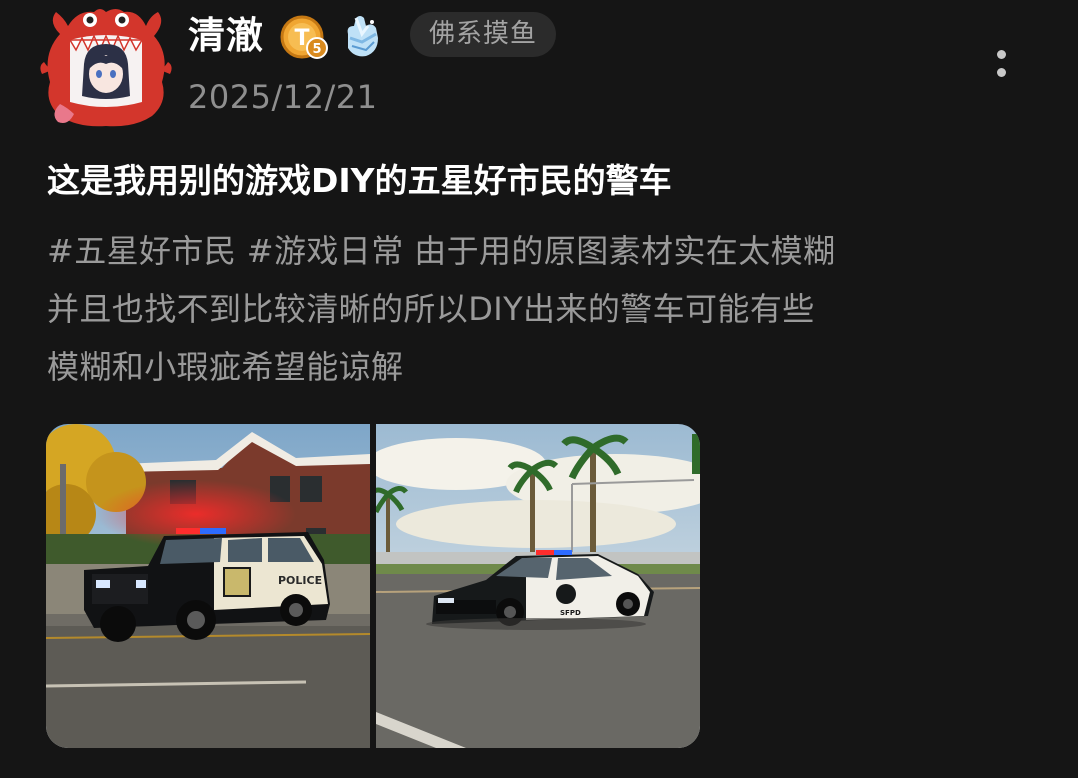  What do you see at coordinates (619, 251) in the screenshot?
I see `post-body-text: 由于用的原图素材实在太模糊` at bounding box center [619, 251].